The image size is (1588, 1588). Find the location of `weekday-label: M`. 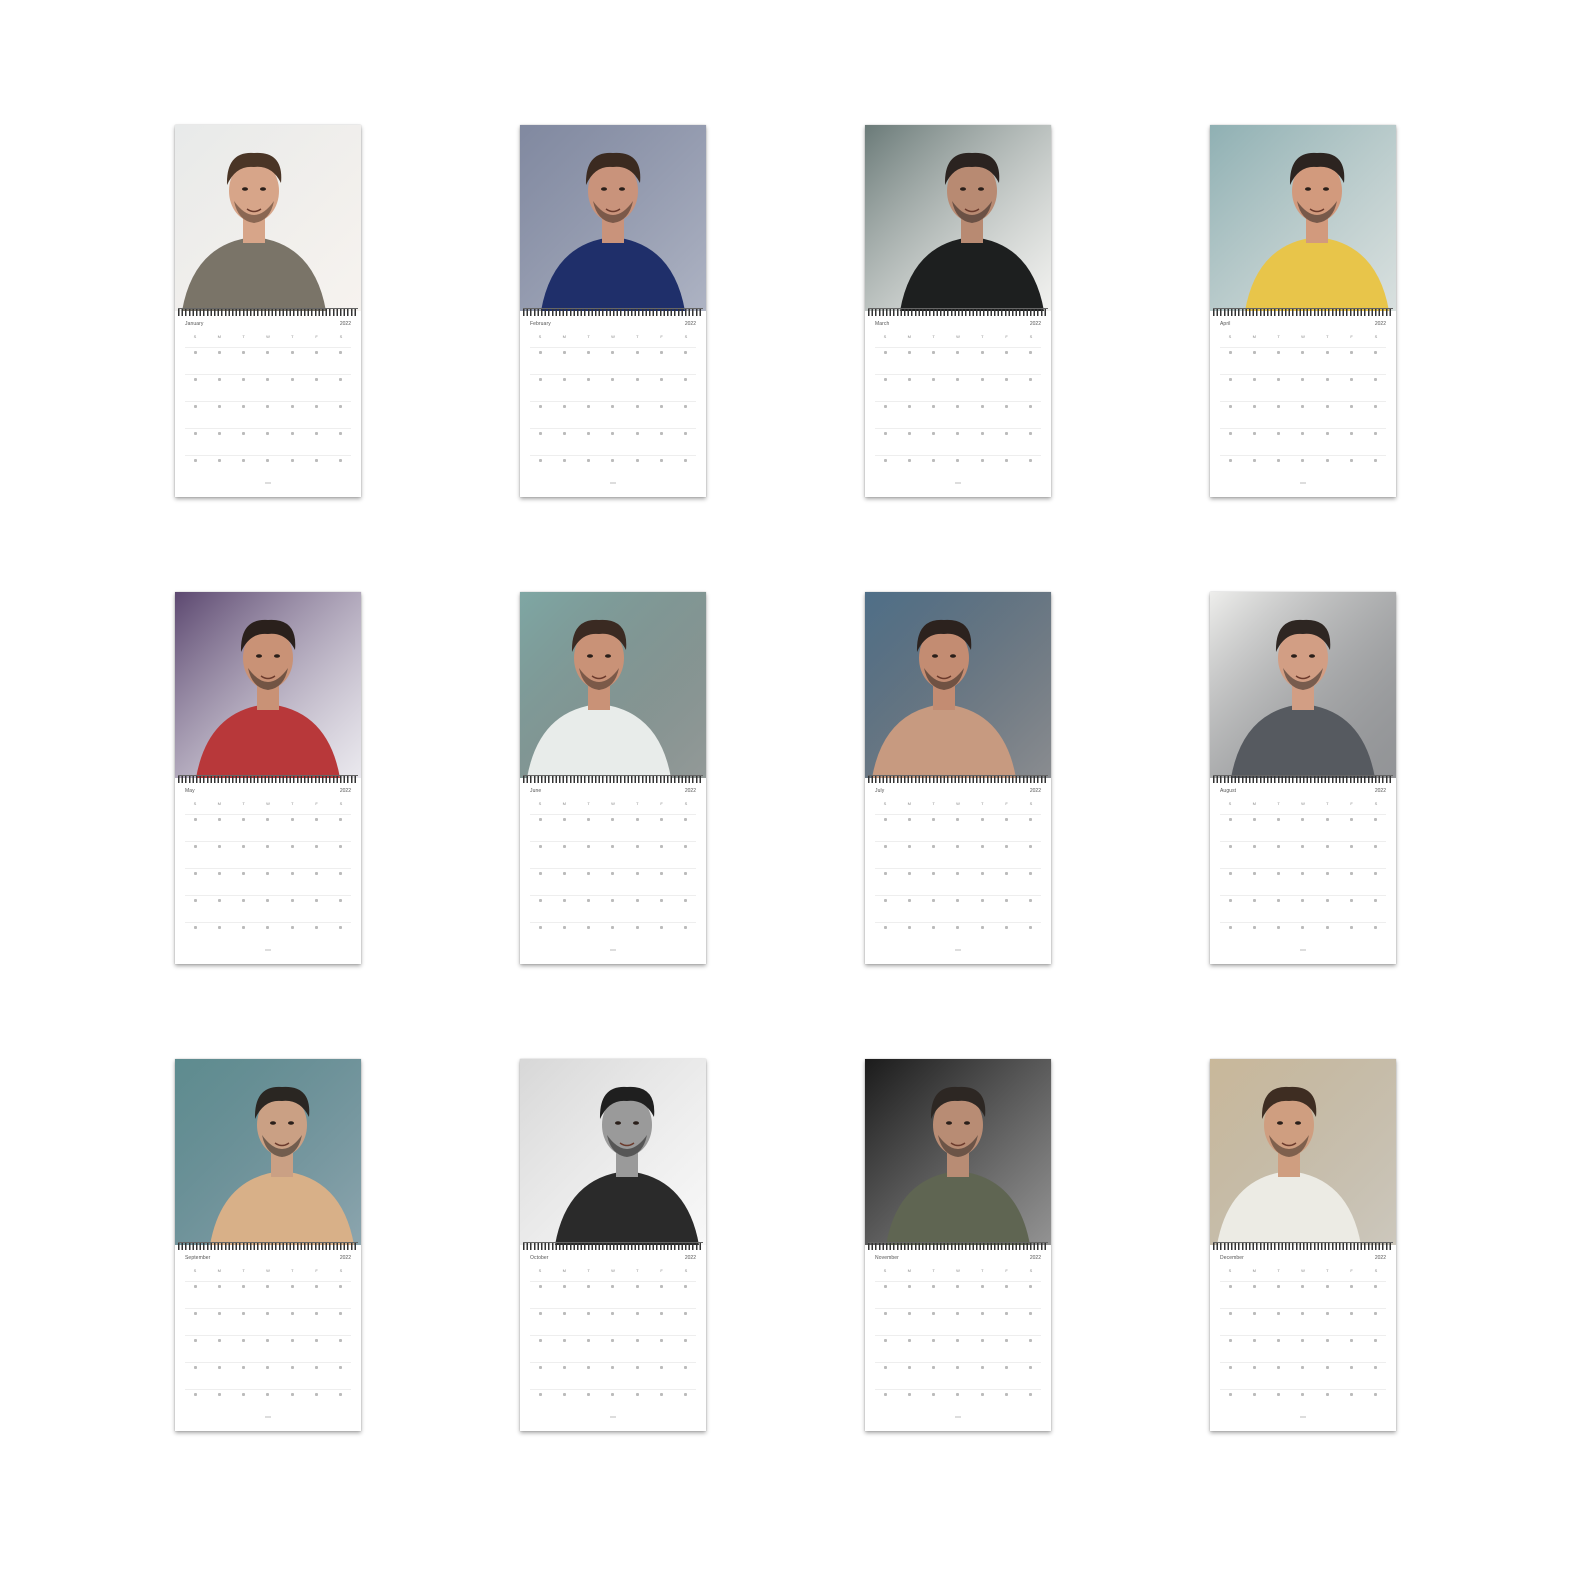

weekday-label: M is located at coordinates (219, 1270).